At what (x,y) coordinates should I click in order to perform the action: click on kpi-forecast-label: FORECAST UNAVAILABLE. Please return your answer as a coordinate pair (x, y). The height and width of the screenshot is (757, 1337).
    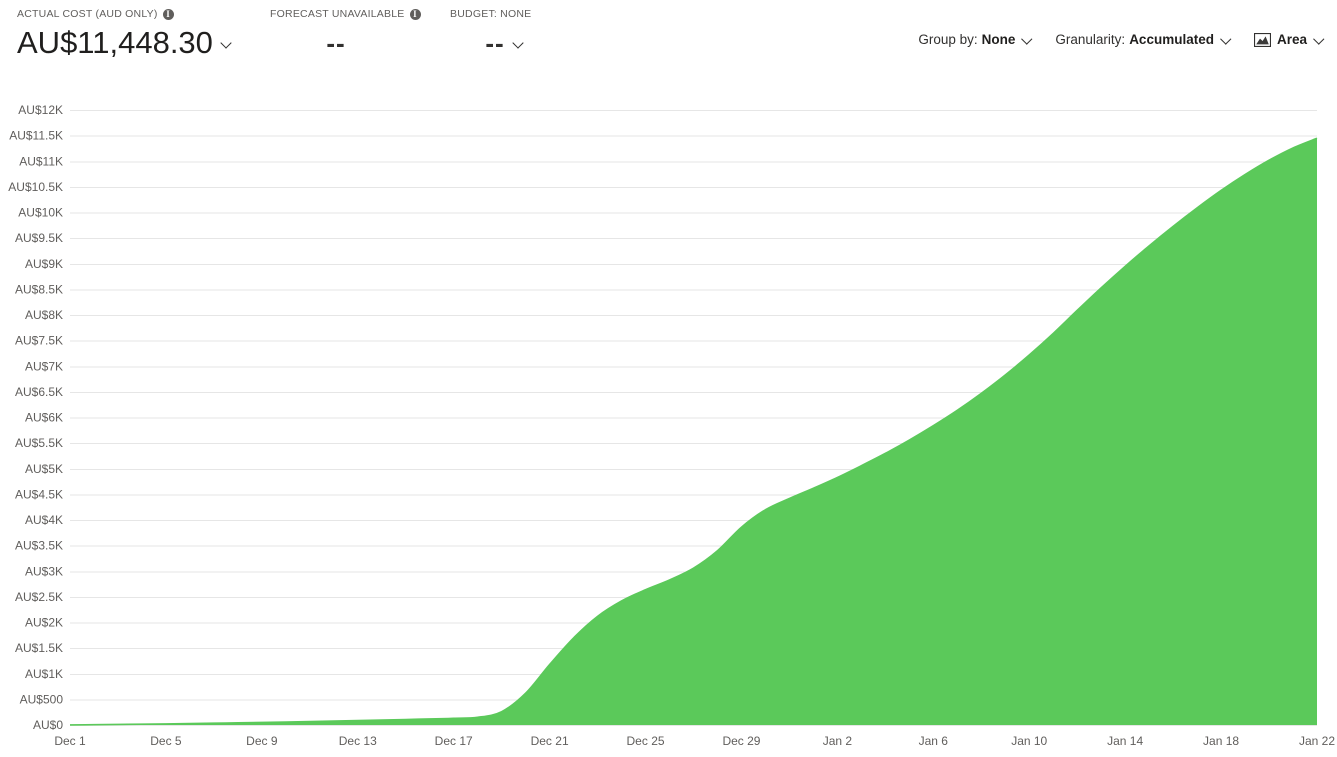
    Looking at the image, I should click on (360, 14).